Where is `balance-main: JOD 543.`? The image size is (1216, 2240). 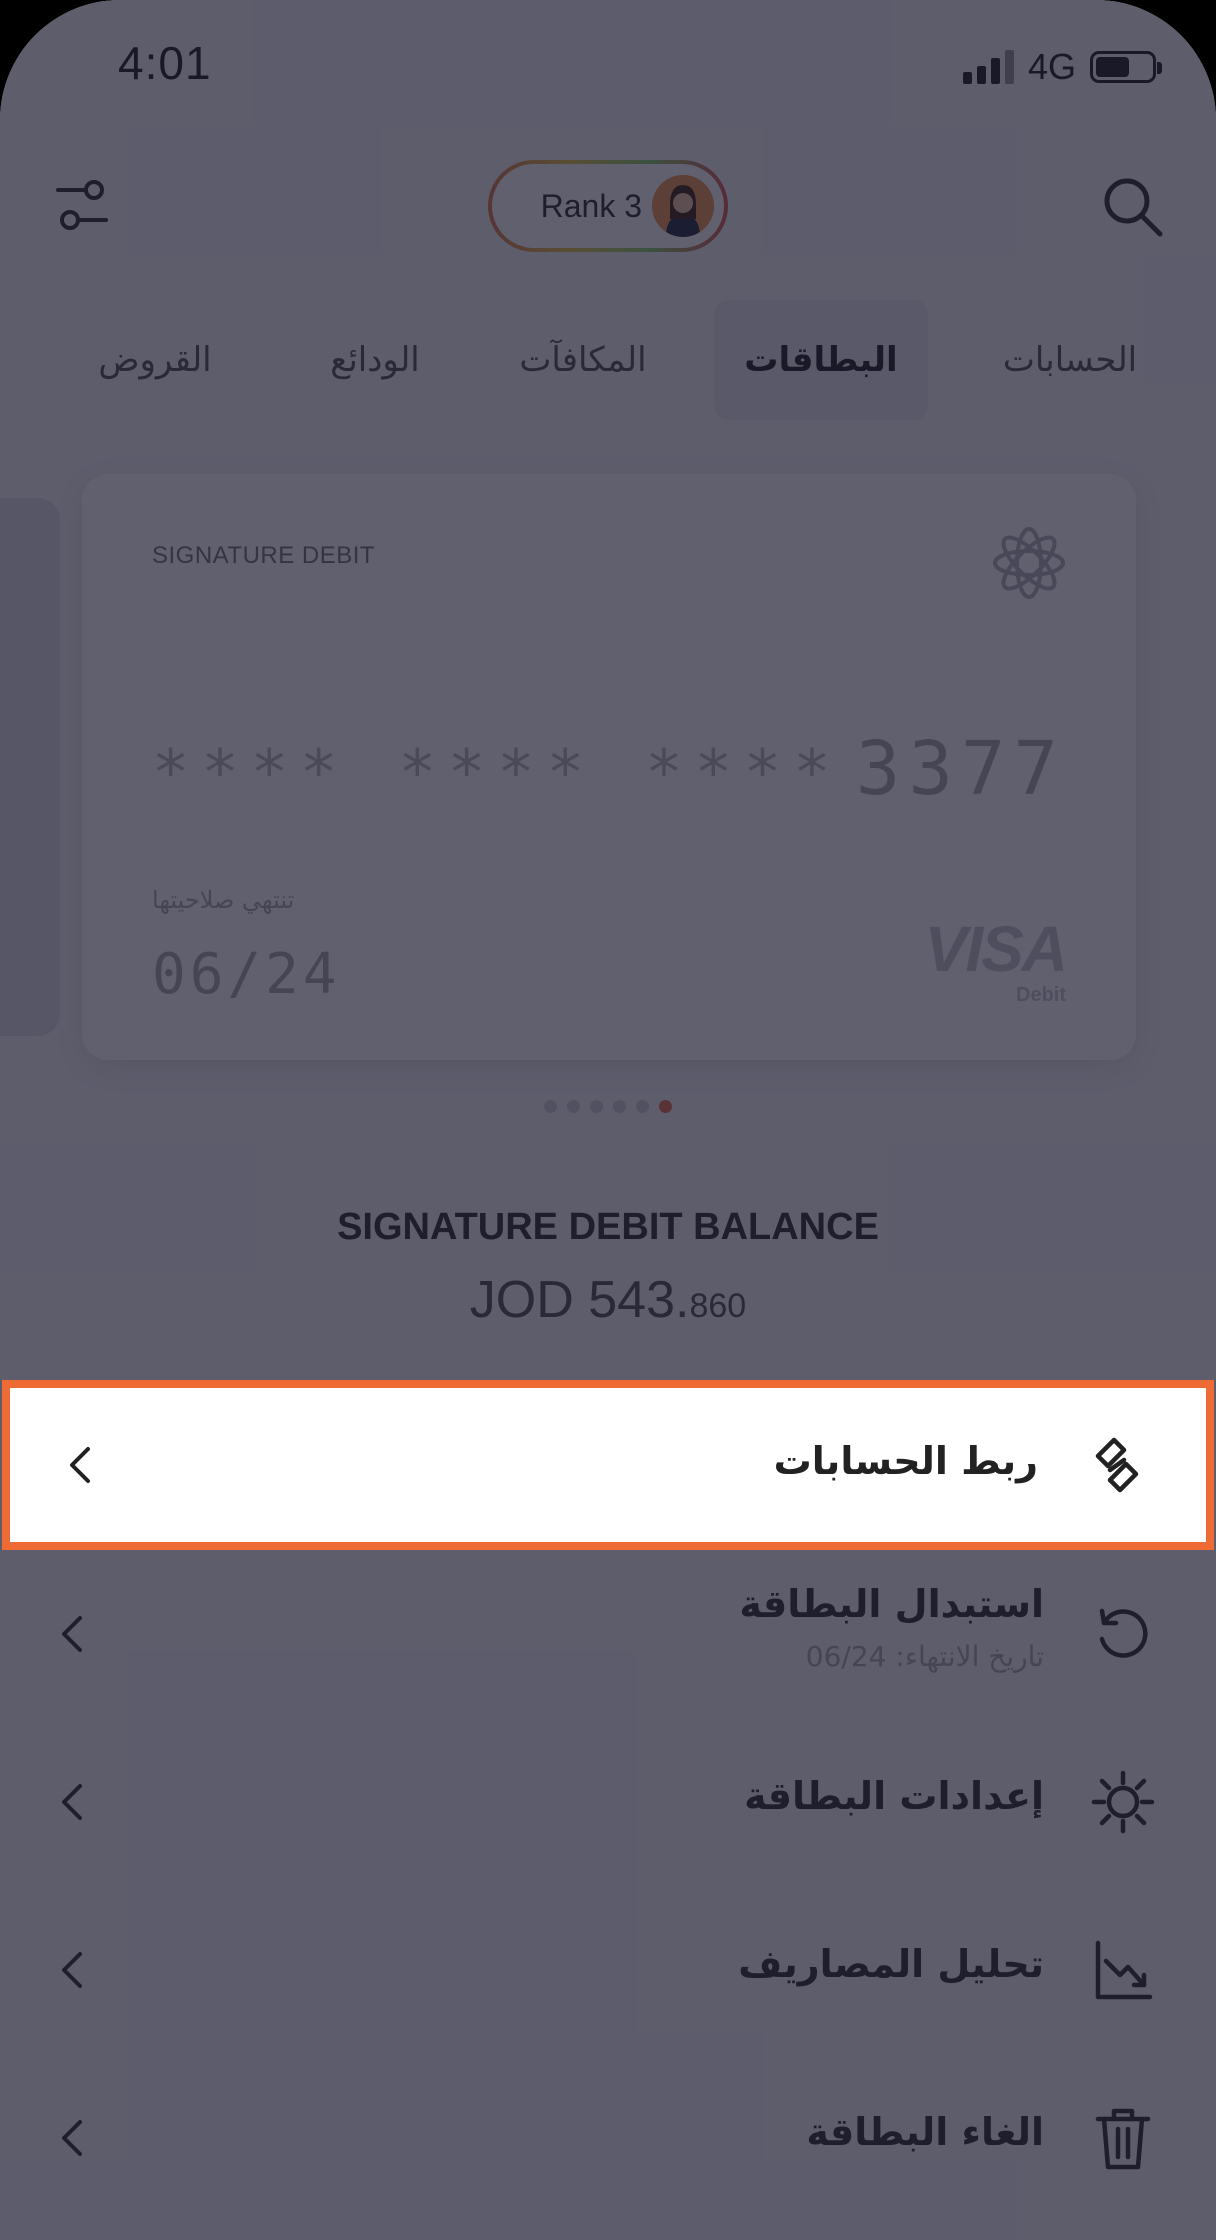 balance-main: JOD 543. is located at coordinates (579, 1300).